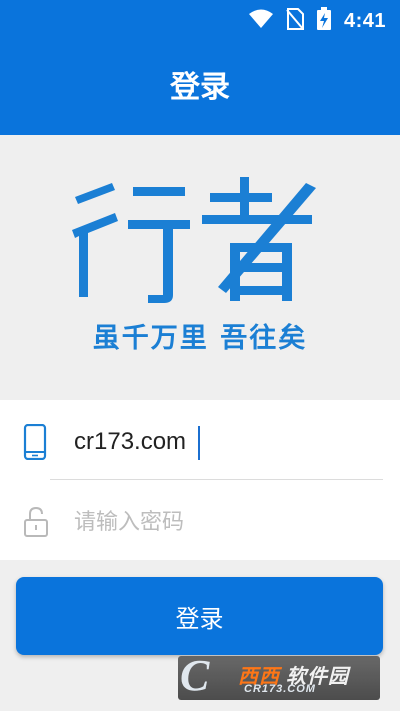  What do you see at coordinates (279, 675) in the screenshot?
I see `site-watermark: C 西西 软件园 CR173.COM` at bounding box center [279, 675].